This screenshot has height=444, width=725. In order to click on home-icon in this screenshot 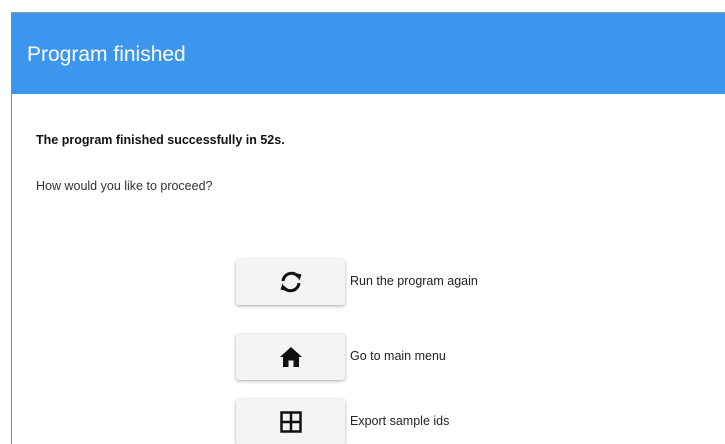, I will do `click(291, 357)`.